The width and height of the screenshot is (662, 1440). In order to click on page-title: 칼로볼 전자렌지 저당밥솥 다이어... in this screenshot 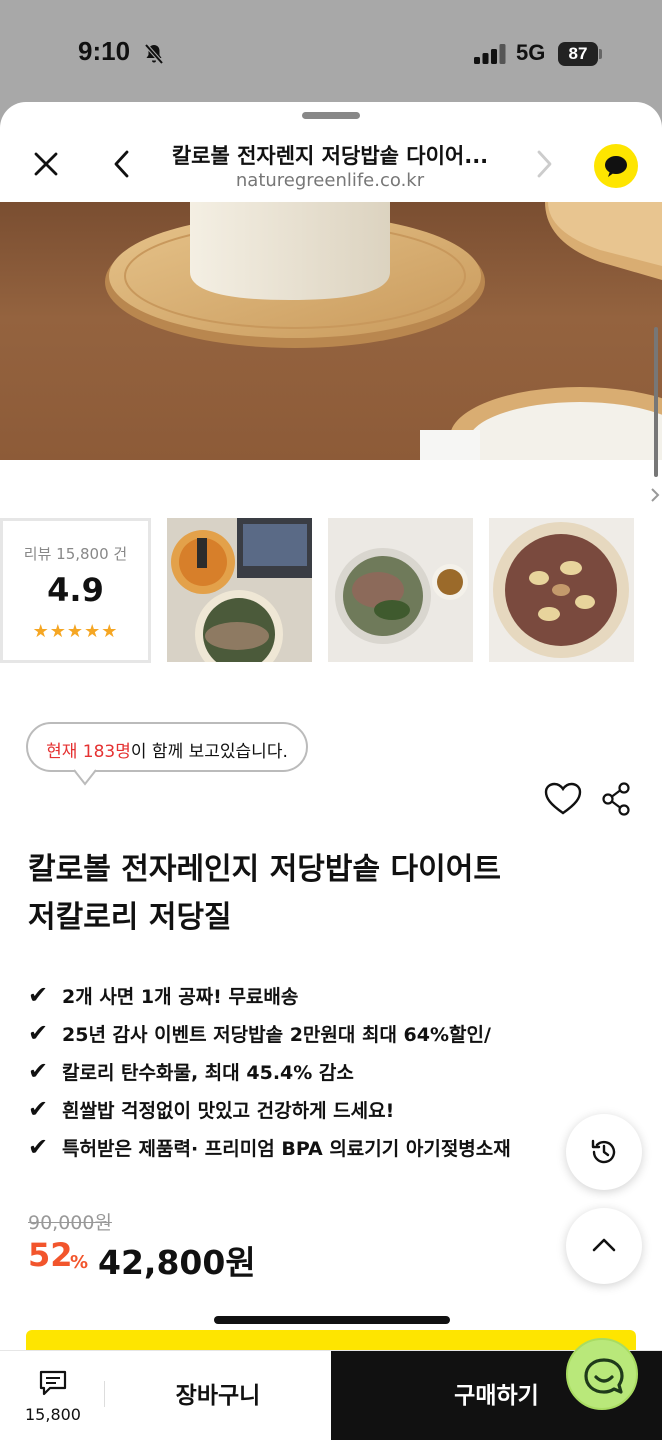, I will do `click(330, 156)`.